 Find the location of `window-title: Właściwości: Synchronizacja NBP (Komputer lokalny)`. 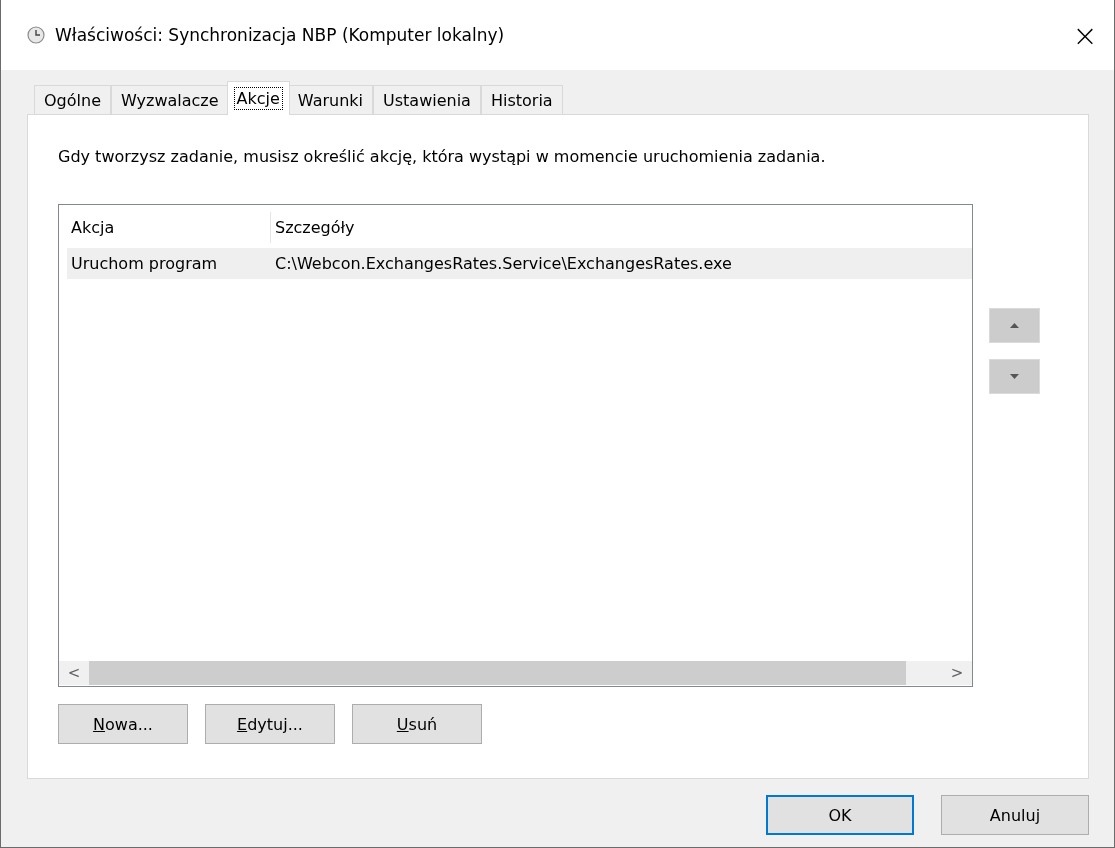

window-title: Właściwości: Synchronizacja NBP (Komputer lokalny) is located at coordinates (280, 35).